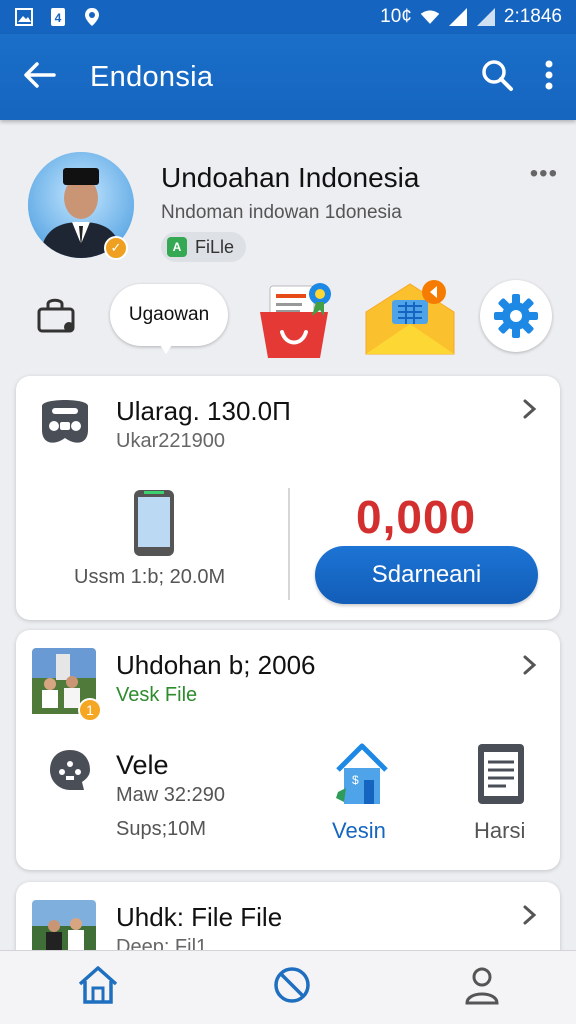 This screenshot has width=576, height=1024. I want to click on action-label-vesin: Vesin, so click(359, 831).